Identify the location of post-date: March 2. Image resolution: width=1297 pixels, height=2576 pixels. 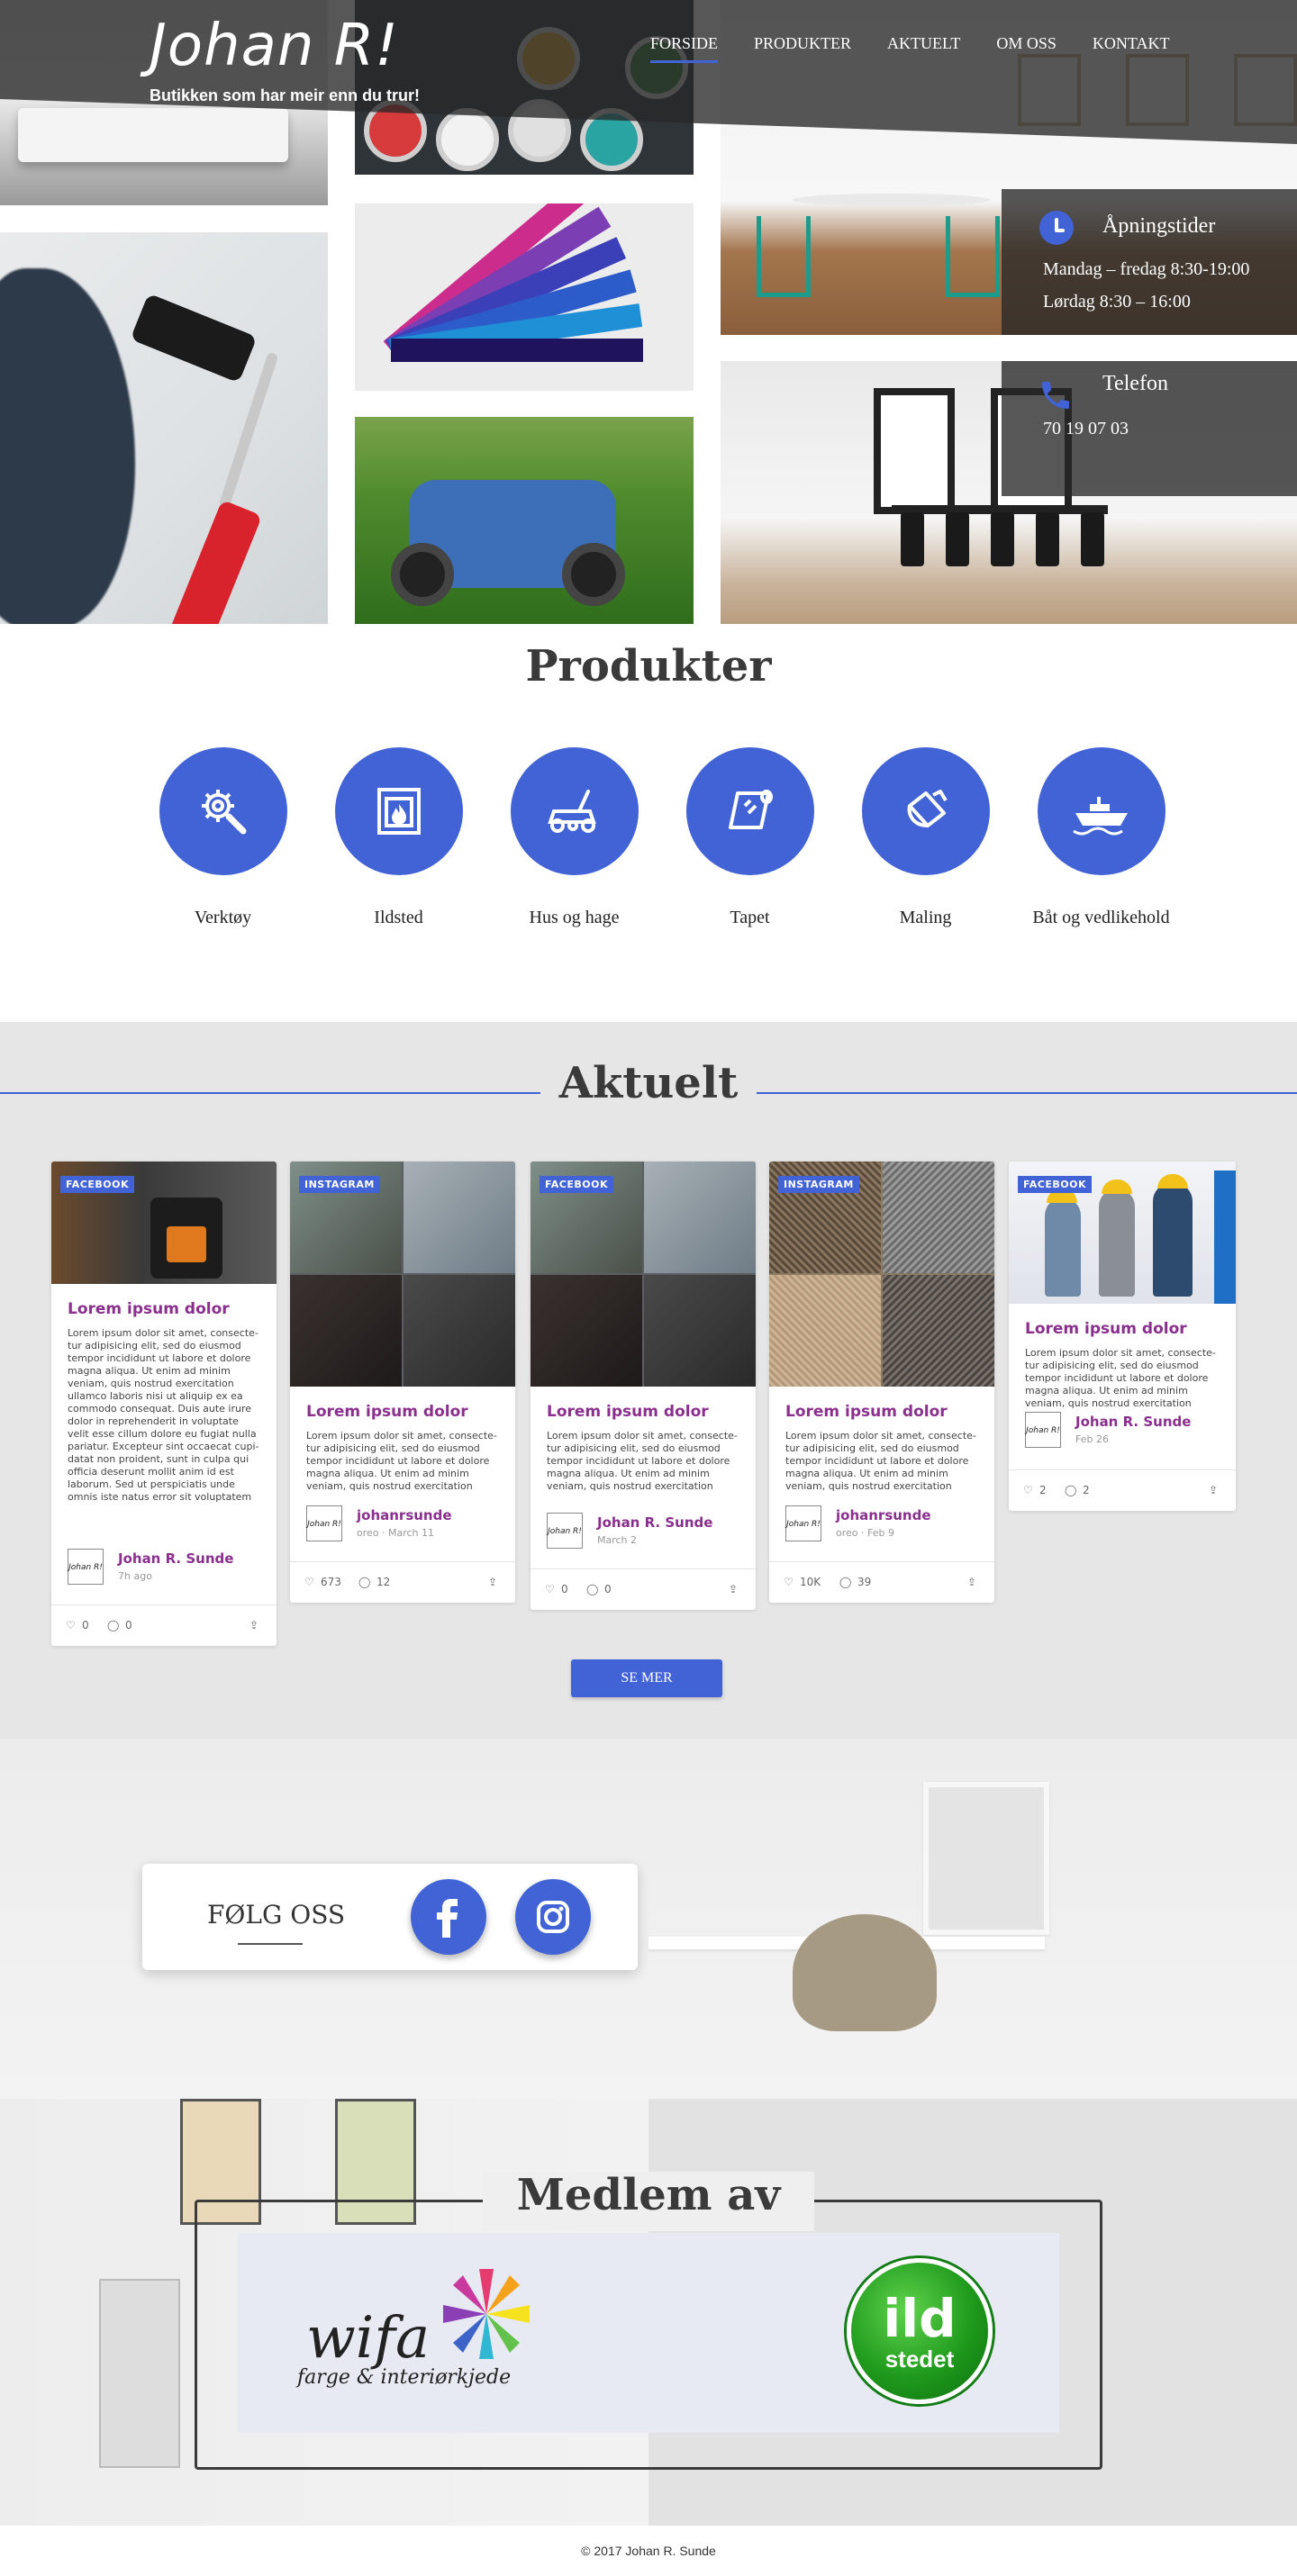
(617, 1540).